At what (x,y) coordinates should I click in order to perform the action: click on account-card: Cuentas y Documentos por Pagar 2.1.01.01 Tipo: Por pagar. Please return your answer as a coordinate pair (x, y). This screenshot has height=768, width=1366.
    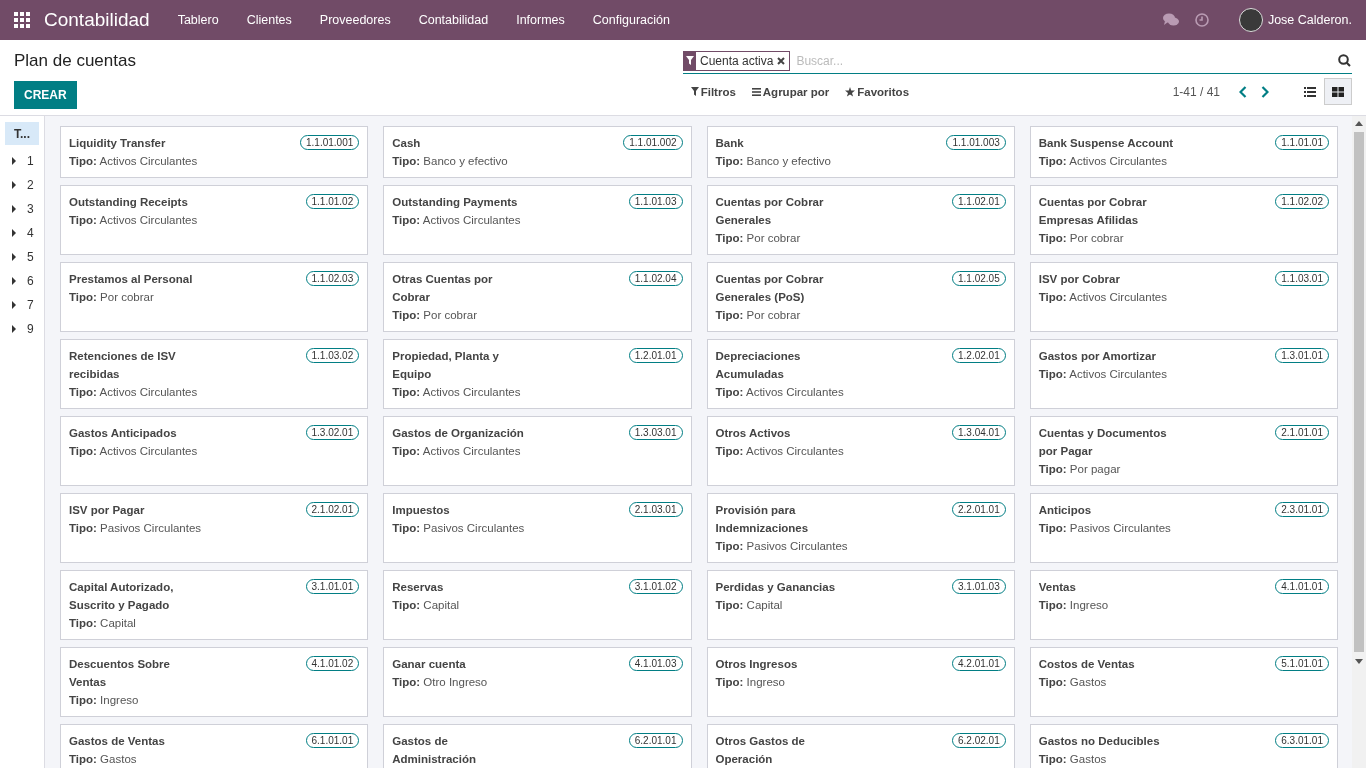
    Looking at the image, I should click on (1183, 451).